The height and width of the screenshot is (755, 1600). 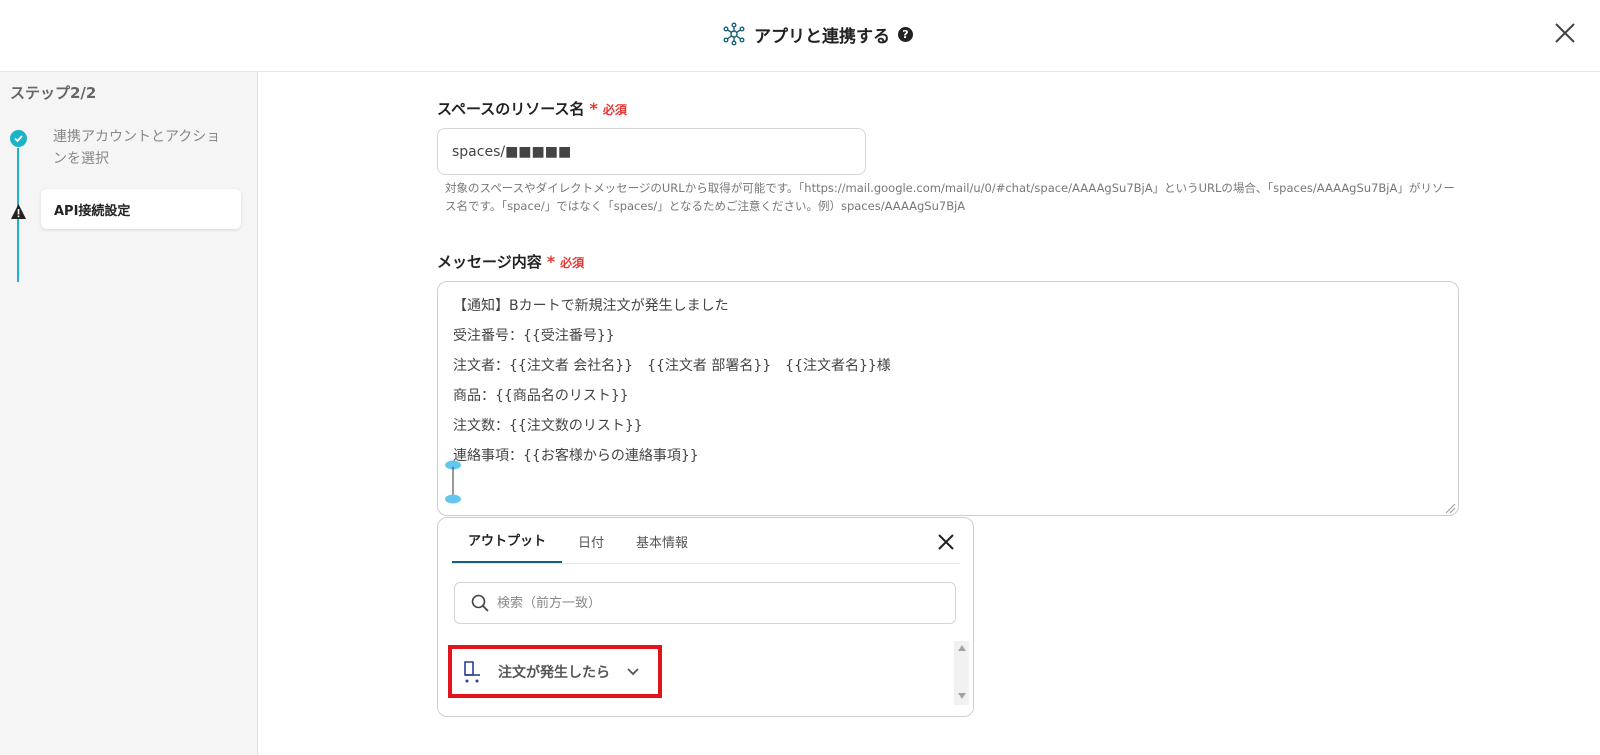 I want to click on variable-picker-popup: アウトプット 日付 基本情報 注文が発生したら, so click(x=705, y=617).